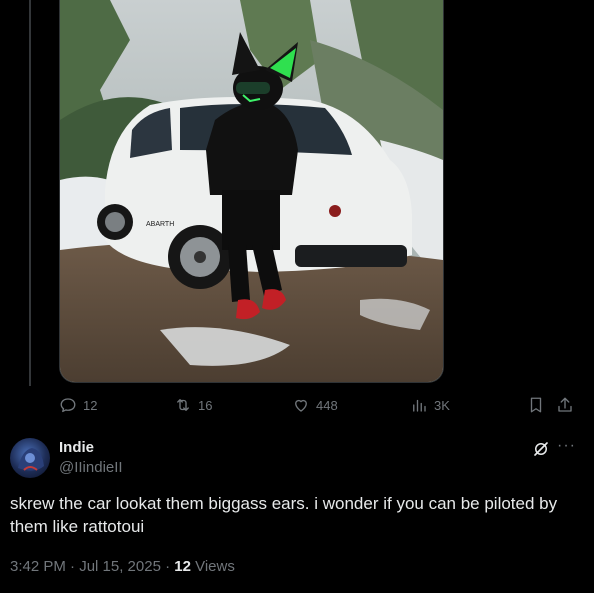  I want to click on reply-meta: 3:42 PM · Jul 15, 2025 · 12 Views, so click(122, 566).